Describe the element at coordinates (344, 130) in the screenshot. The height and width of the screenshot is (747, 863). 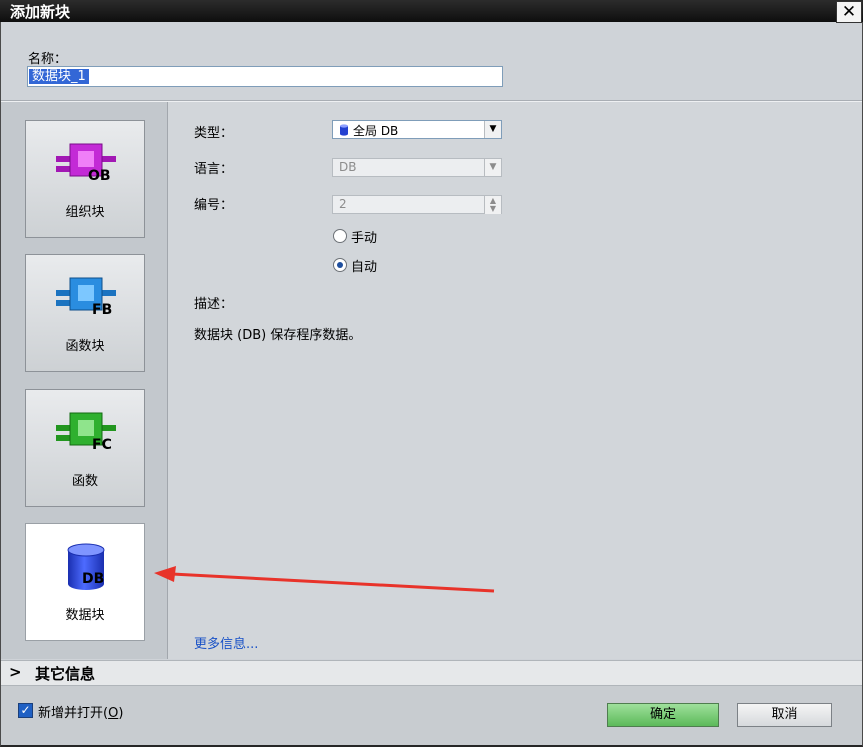
I see `global-db-icon` at that location.